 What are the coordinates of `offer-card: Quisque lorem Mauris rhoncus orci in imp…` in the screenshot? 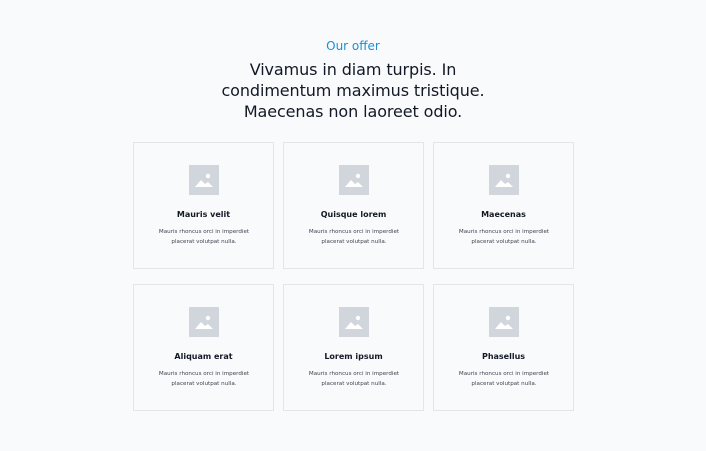 It's located at (353, 205).